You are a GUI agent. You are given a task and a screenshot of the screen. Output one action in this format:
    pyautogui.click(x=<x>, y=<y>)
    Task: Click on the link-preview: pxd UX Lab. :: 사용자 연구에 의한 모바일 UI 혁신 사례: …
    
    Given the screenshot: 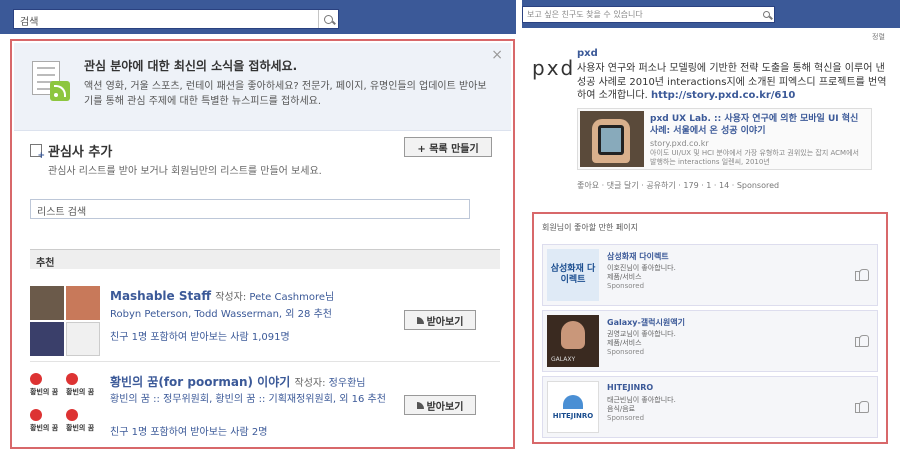 What is the action you would take?
    pyautogui.click(x=724, y=139)
    